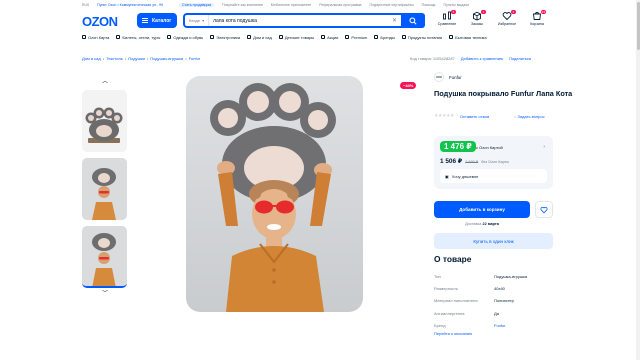  I want to click on spec-value-brand-link: Funfur, so click(500, 325).